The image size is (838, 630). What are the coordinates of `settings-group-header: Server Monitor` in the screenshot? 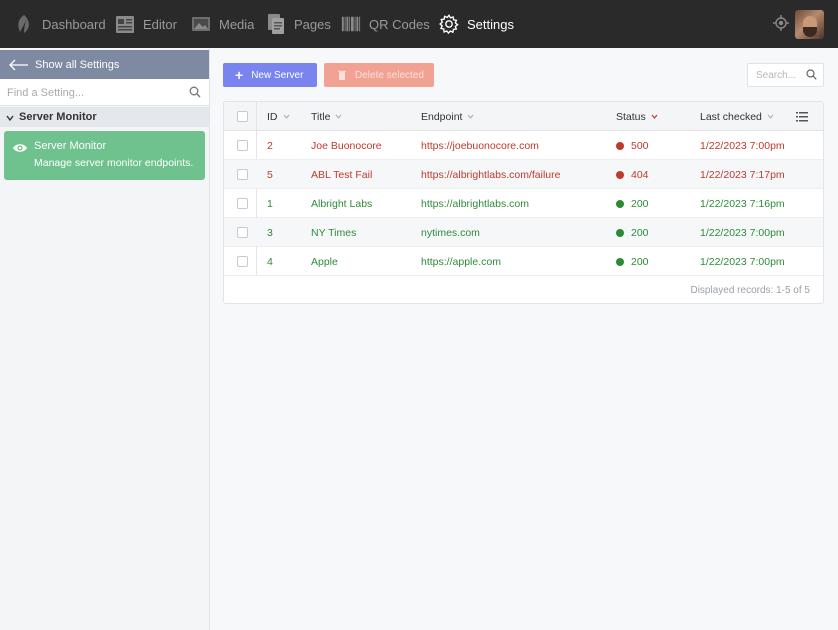 It's located at (104, 117).